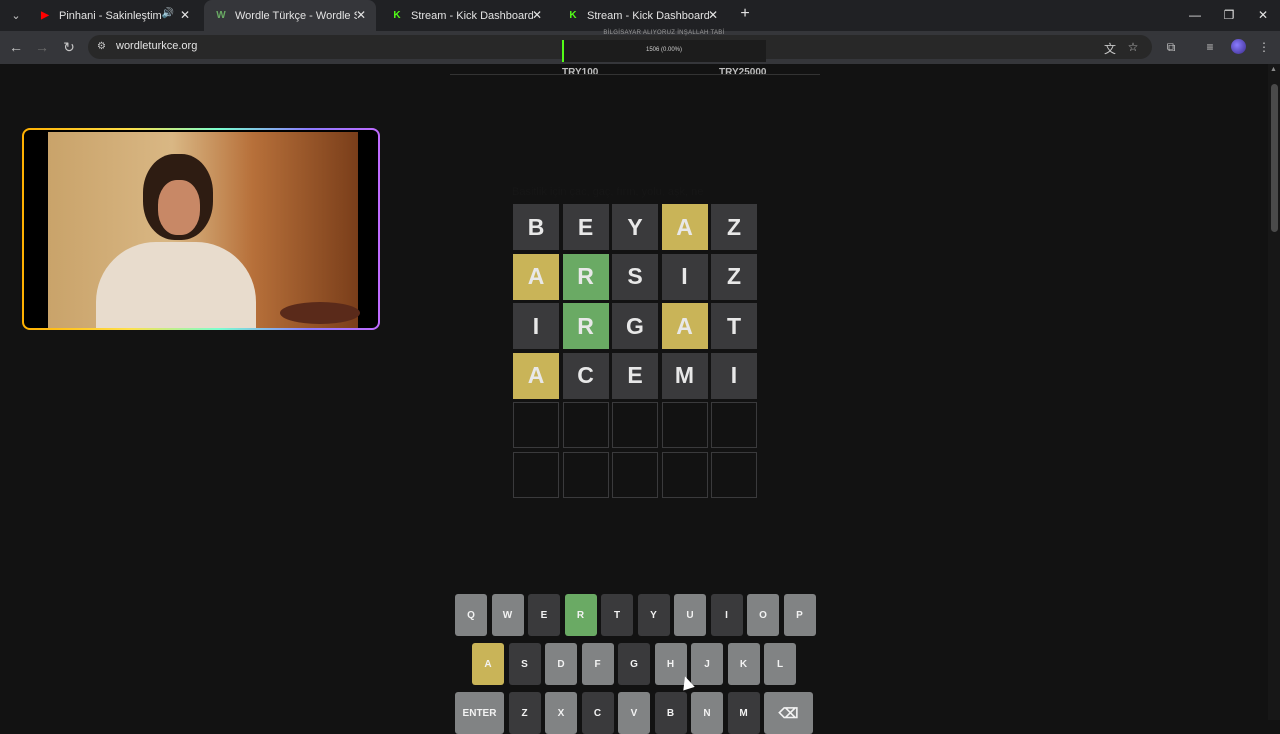 This screenshot has width=1280, height=734. Describe the element at coordinates (743, 713) in the screenshot. I see `key-m: M` at that location.